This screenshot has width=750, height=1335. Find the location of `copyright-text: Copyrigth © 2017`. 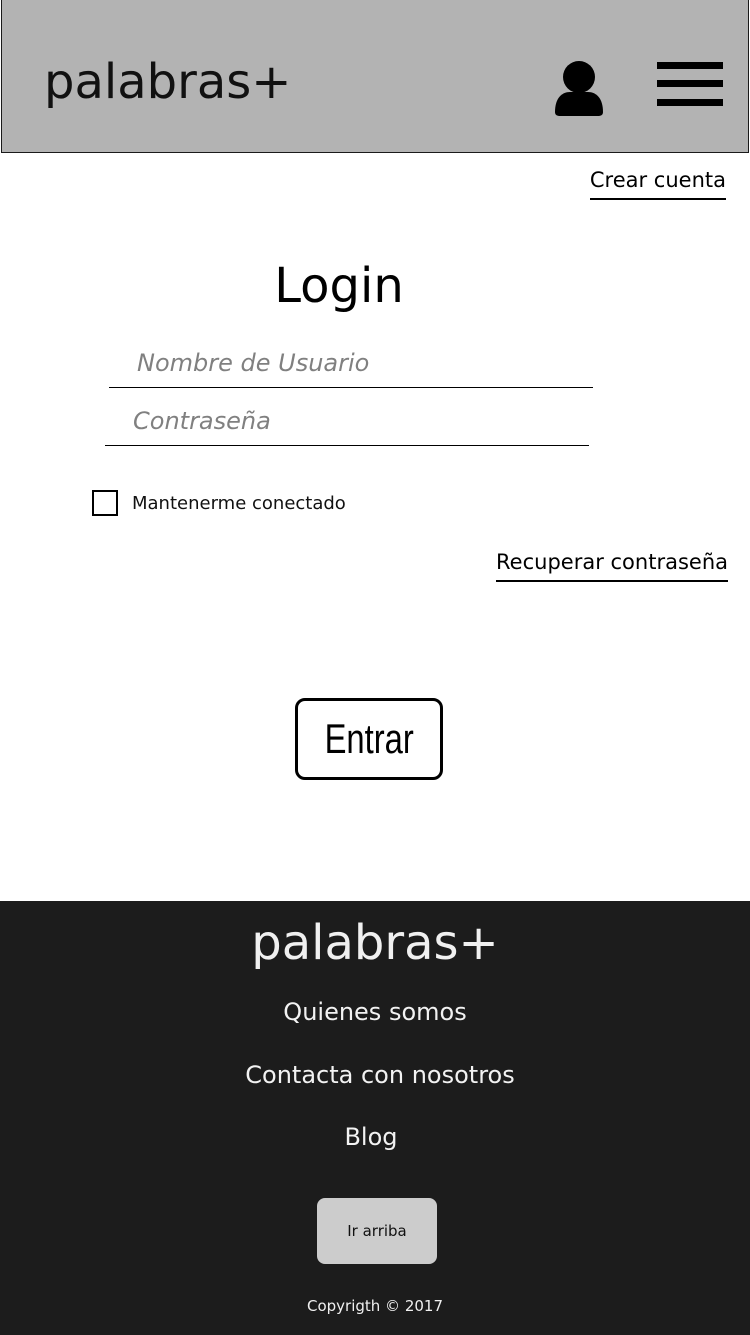

copyright-text: Copyrigth © 2017 is located at coordinates (374, 1306).